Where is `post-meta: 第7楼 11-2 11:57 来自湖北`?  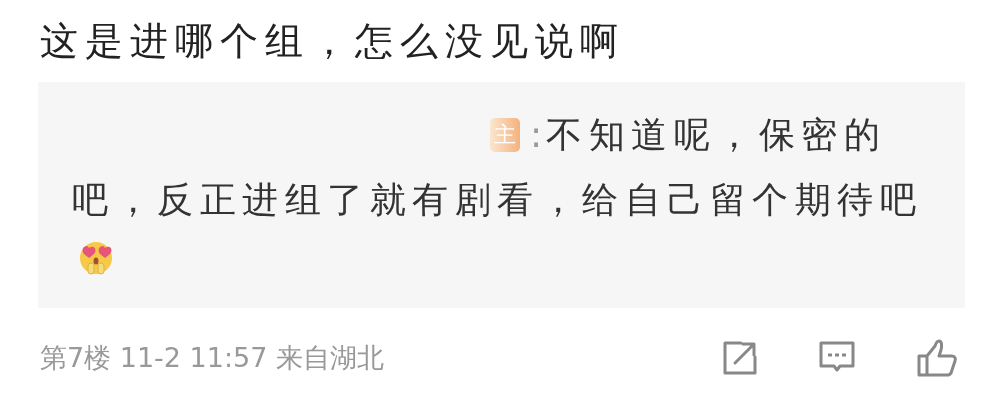
post-meta: 第7楼 11-2 11:57 来自湖北 is located at coordinates (212, 358).